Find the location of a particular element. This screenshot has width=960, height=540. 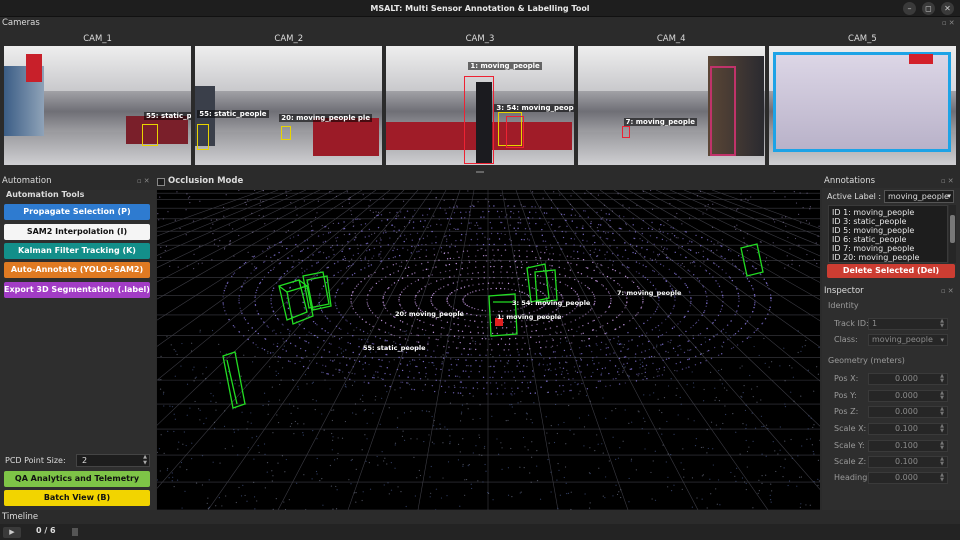

pos-z-field: 0.000 ▲ ▼ is located at coordinates (908, 412).